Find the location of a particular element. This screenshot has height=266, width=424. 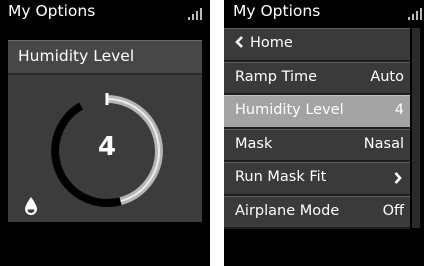

menu-item-label: Mask is located at coordinates (254, 143).